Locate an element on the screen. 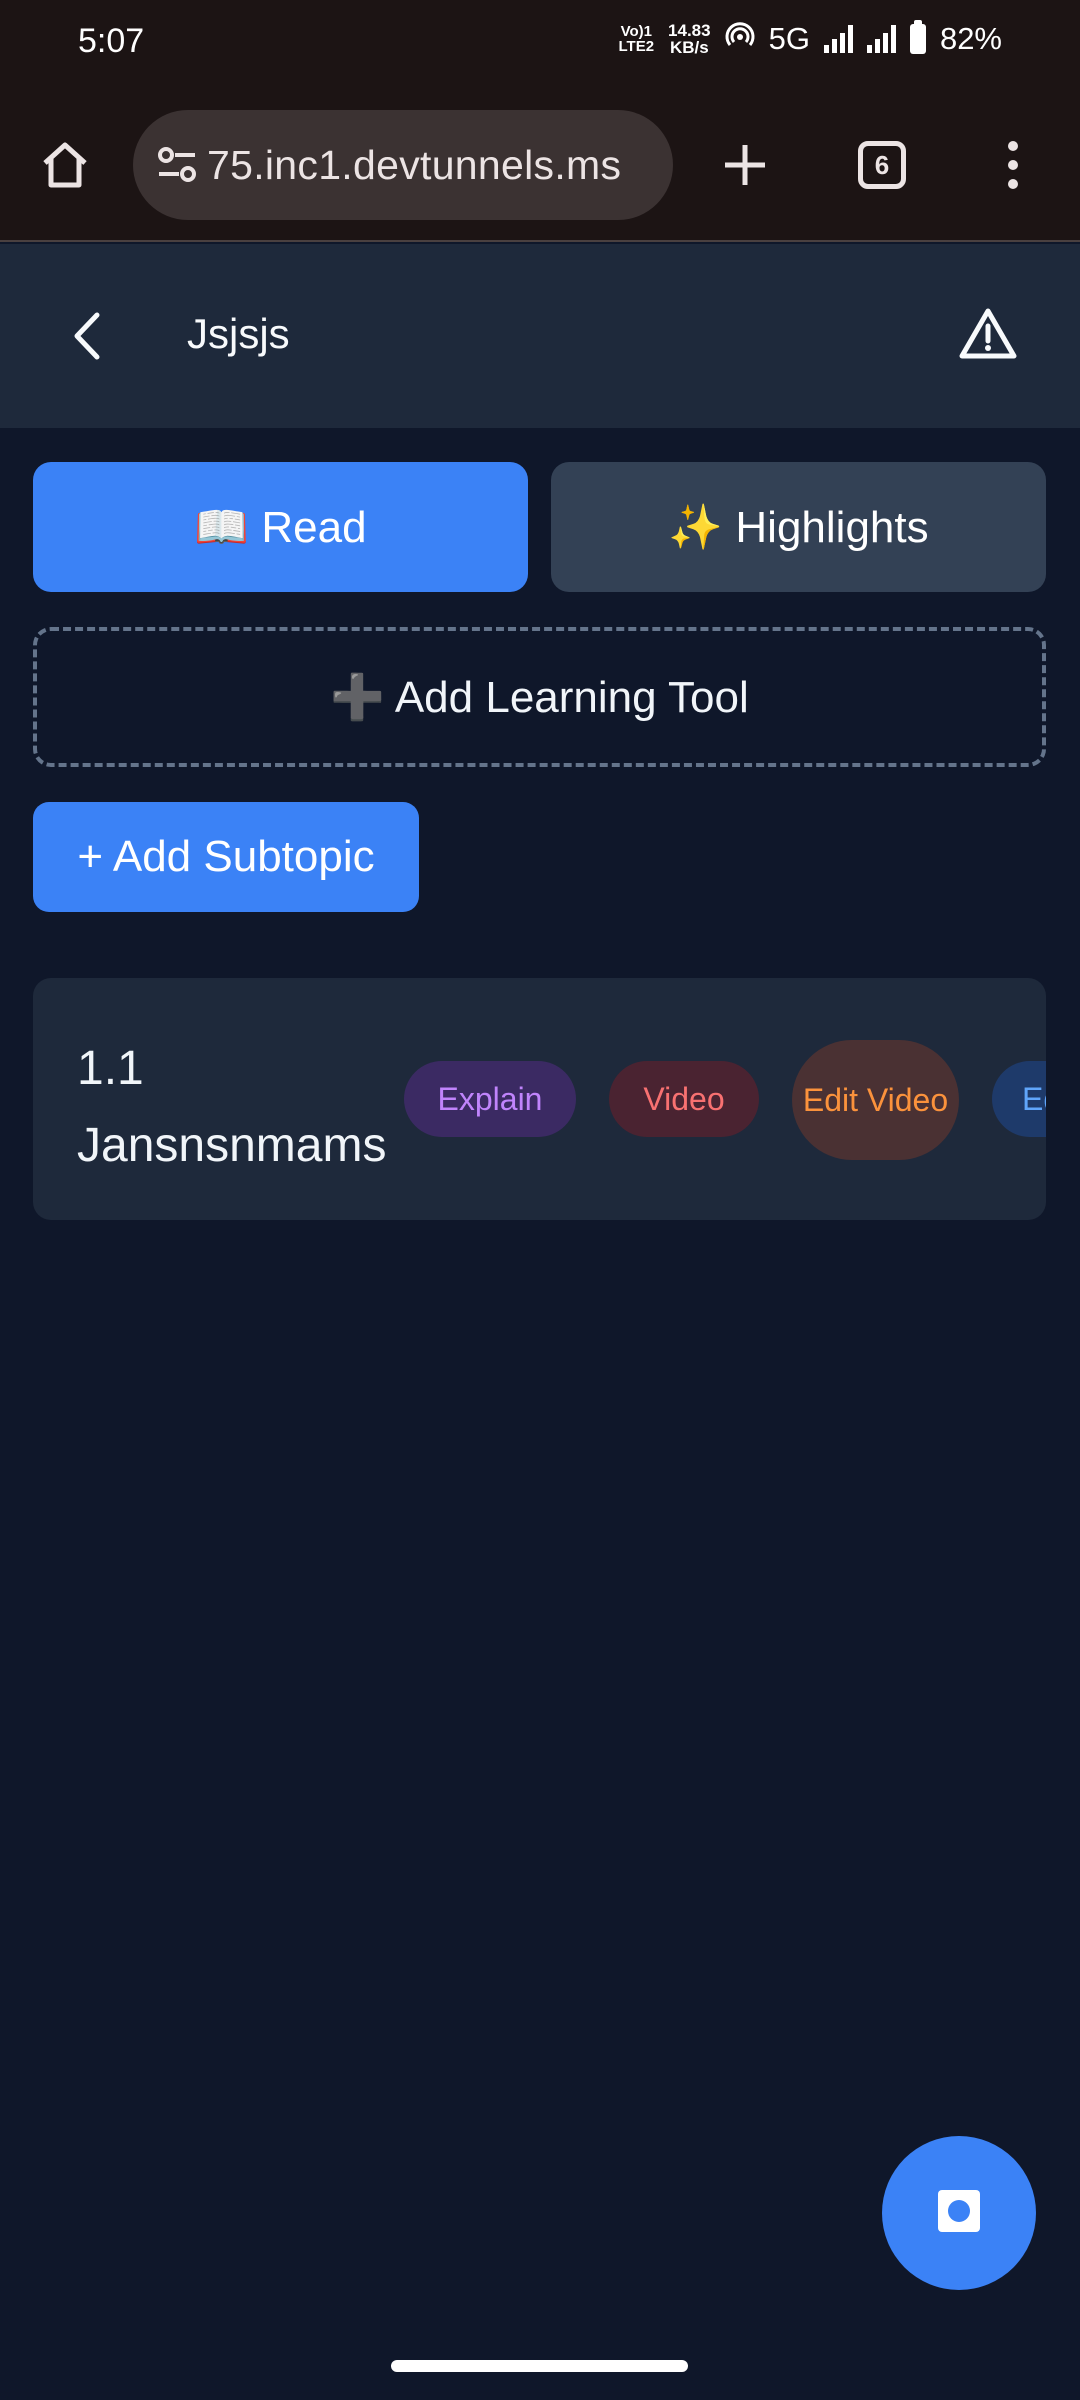 This screenshot has height=2400, width=1080. address-bar: 75.inc1.devtunnels.ms is located at coordinates (403, 165).